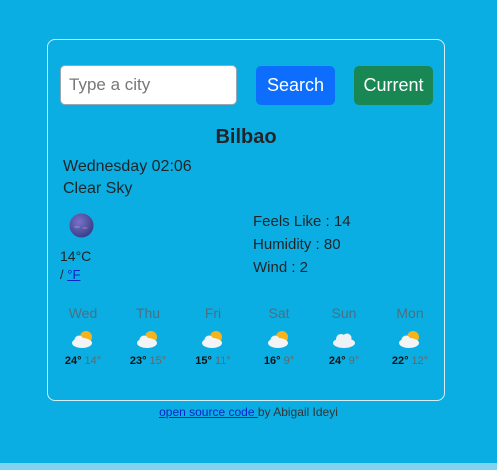 The width and height of the screenshot is (497, 470). I want to click on forecast-day: Sat 16° 9°, so click(279, 336).